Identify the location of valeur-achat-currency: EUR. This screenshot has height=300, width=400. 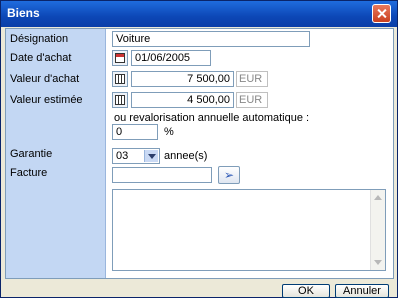
(252, 79).